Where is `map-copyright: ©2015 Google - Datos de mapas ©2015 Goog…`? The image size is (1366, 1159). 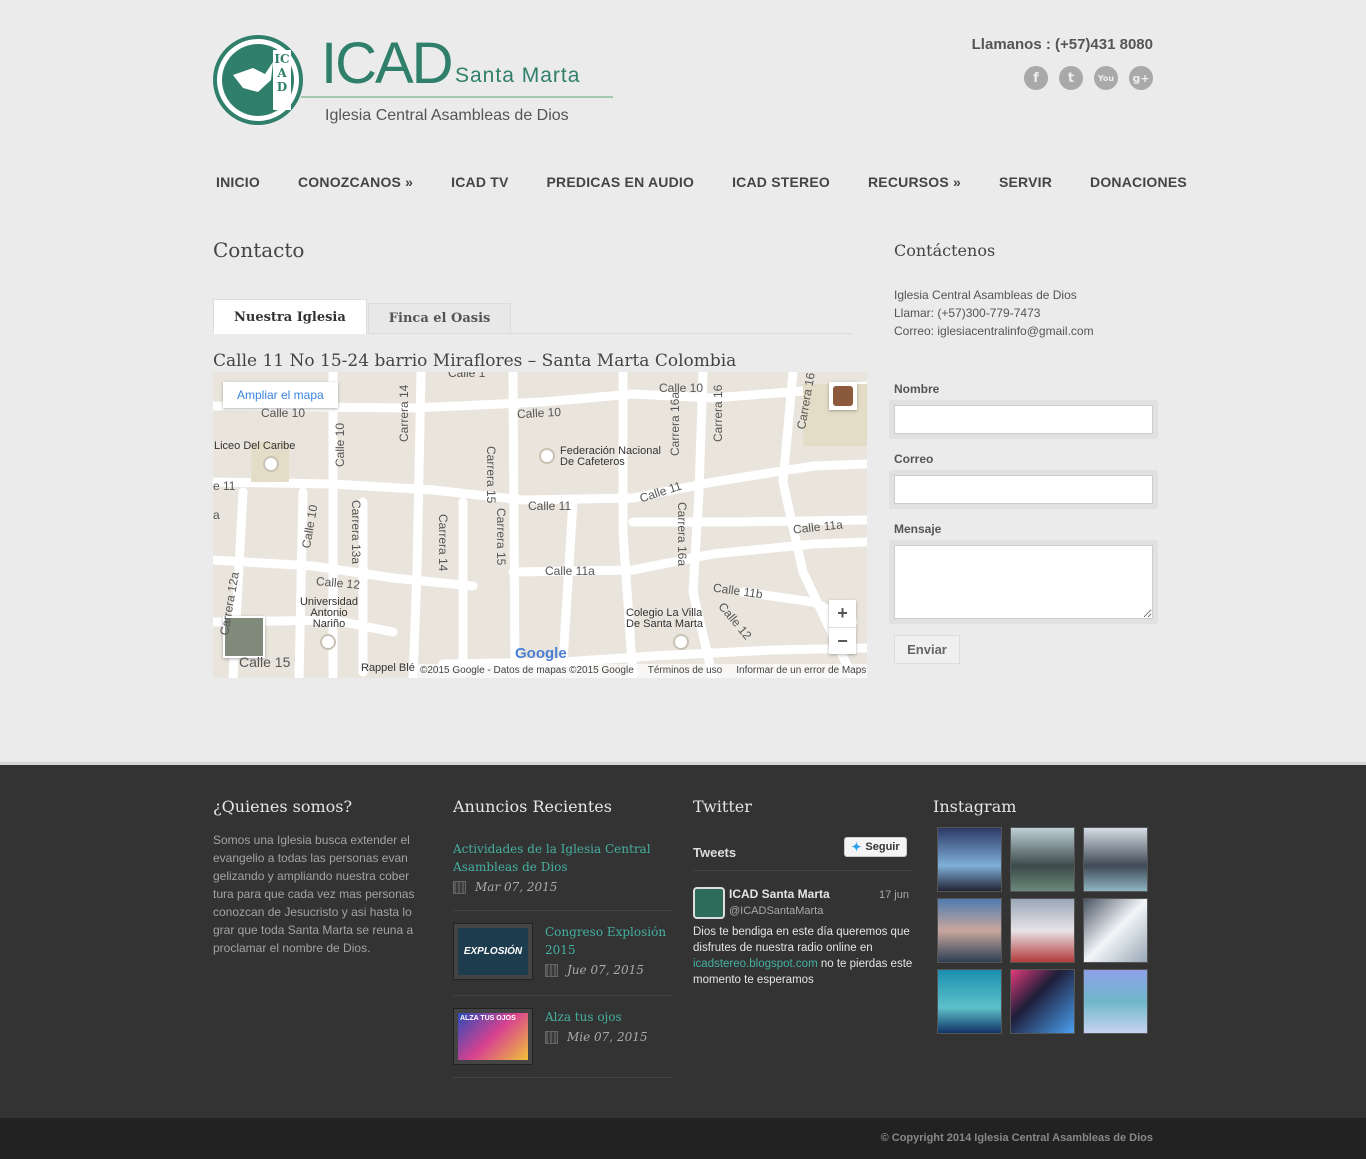 map-copyright: ©2015 Google - Datos de mapas ©2015 Goog… is located at coordinates (527, 670).